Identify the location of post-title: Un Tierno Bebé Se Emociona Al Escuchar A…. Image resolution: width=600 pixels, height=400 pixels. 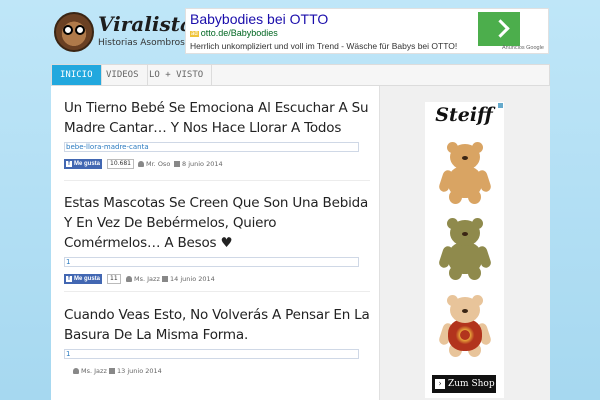
(217, 118).